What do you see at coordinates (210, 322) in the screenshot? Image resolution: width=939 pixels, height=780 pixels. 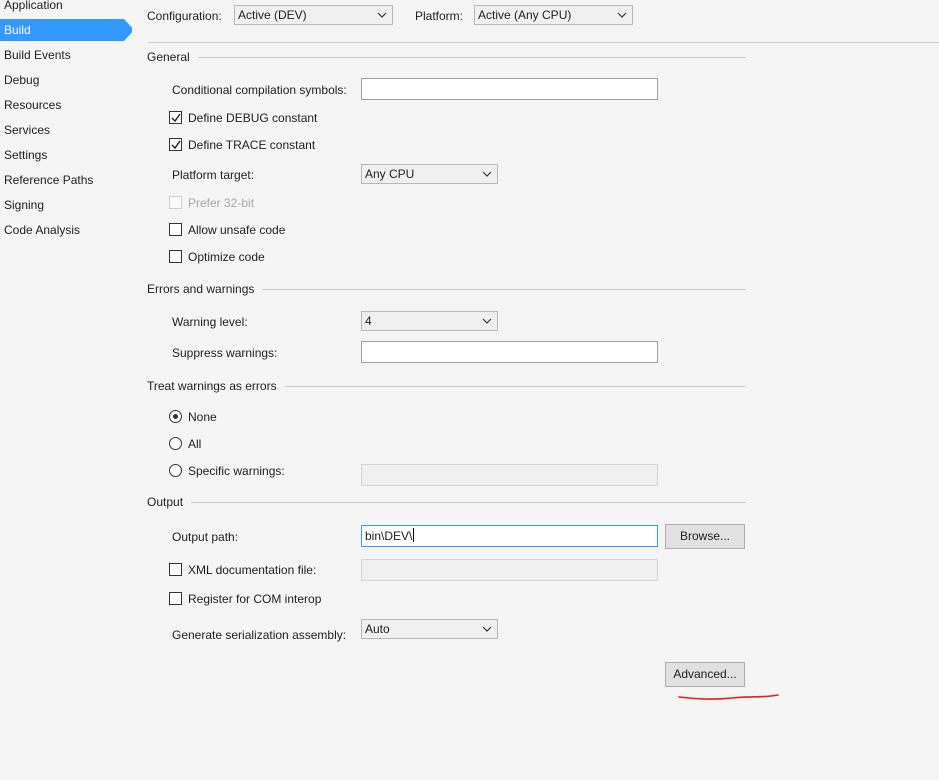 I see `warning-level-label: Warning level:` at bounding box center [210, 322].